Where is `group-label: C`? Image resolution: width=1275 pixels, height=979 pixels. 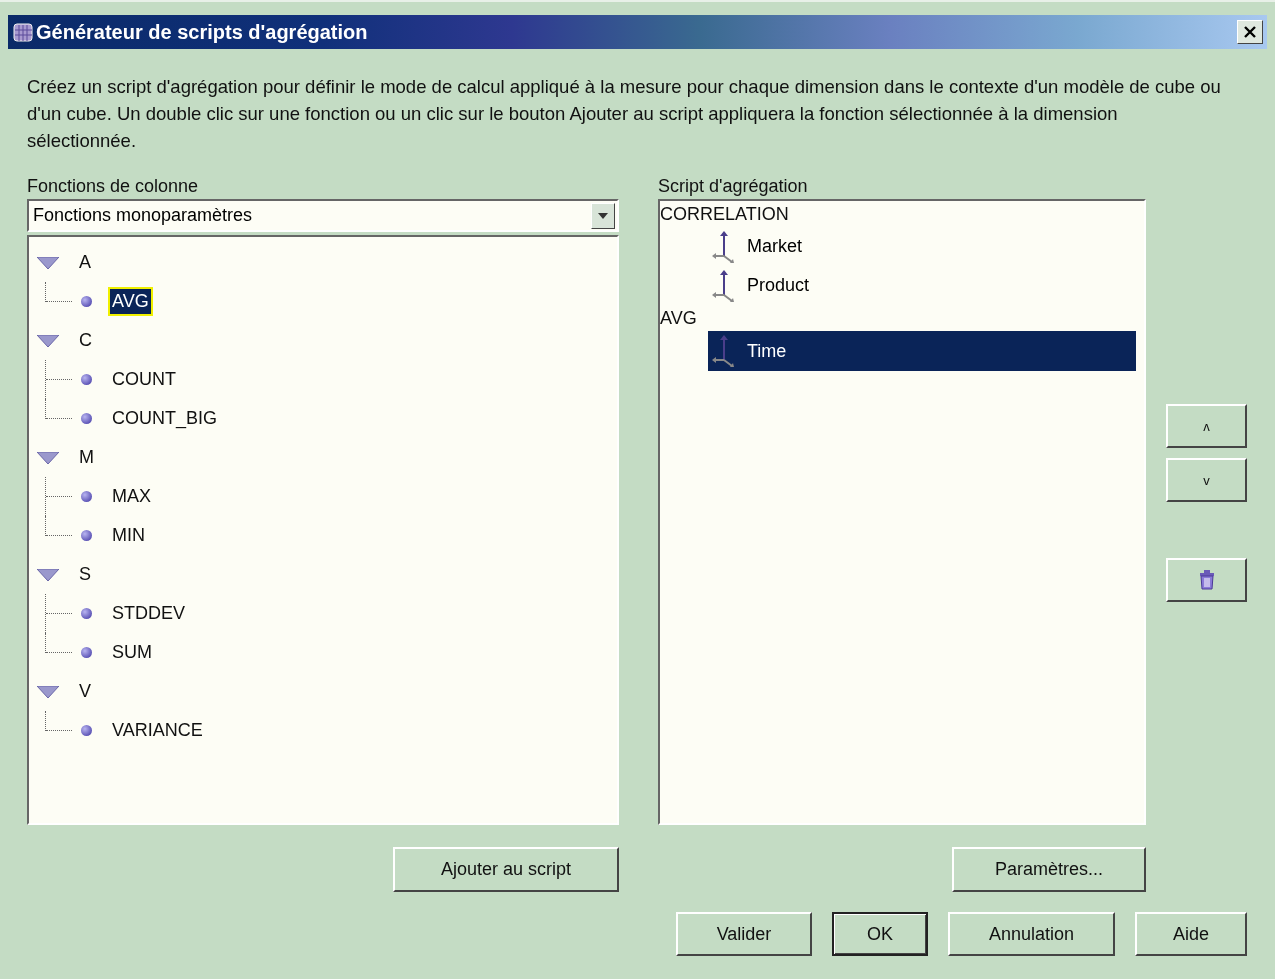
group-label: C is located at coordinates (85, 340).